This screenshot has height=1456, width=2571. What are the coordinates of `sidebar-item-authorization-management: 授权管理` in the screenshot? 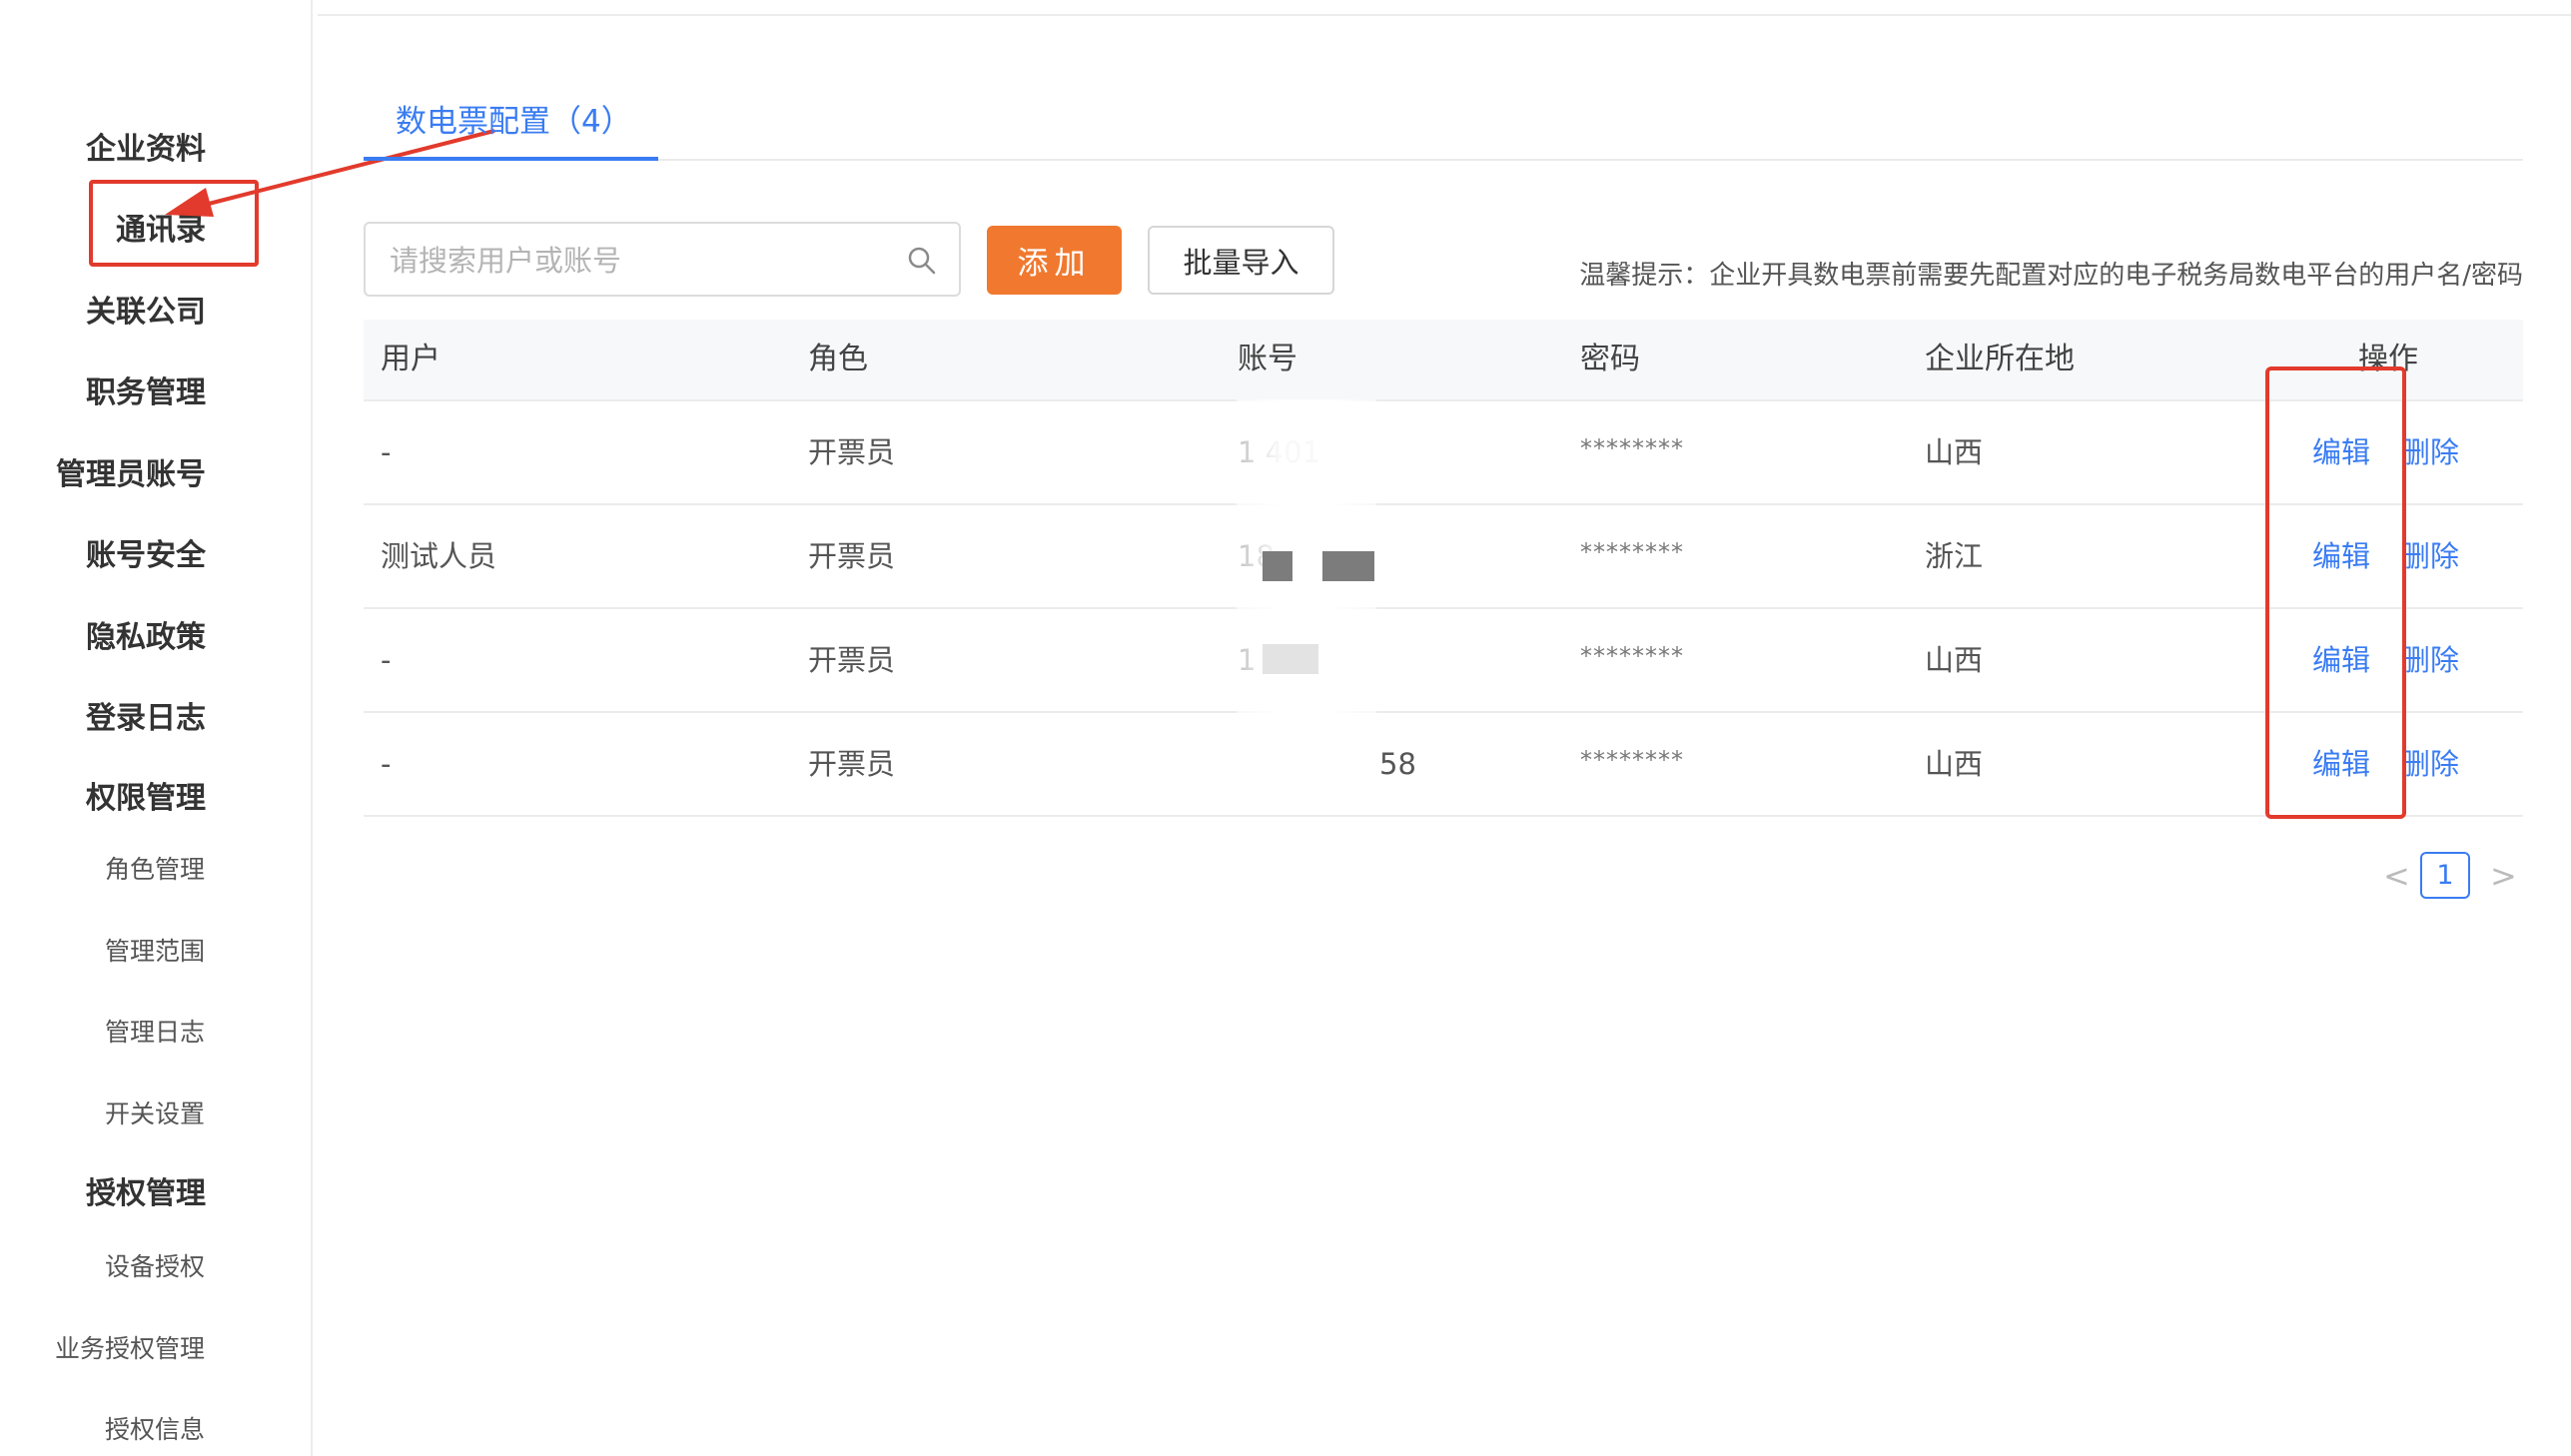 It's located at (146, 1190).